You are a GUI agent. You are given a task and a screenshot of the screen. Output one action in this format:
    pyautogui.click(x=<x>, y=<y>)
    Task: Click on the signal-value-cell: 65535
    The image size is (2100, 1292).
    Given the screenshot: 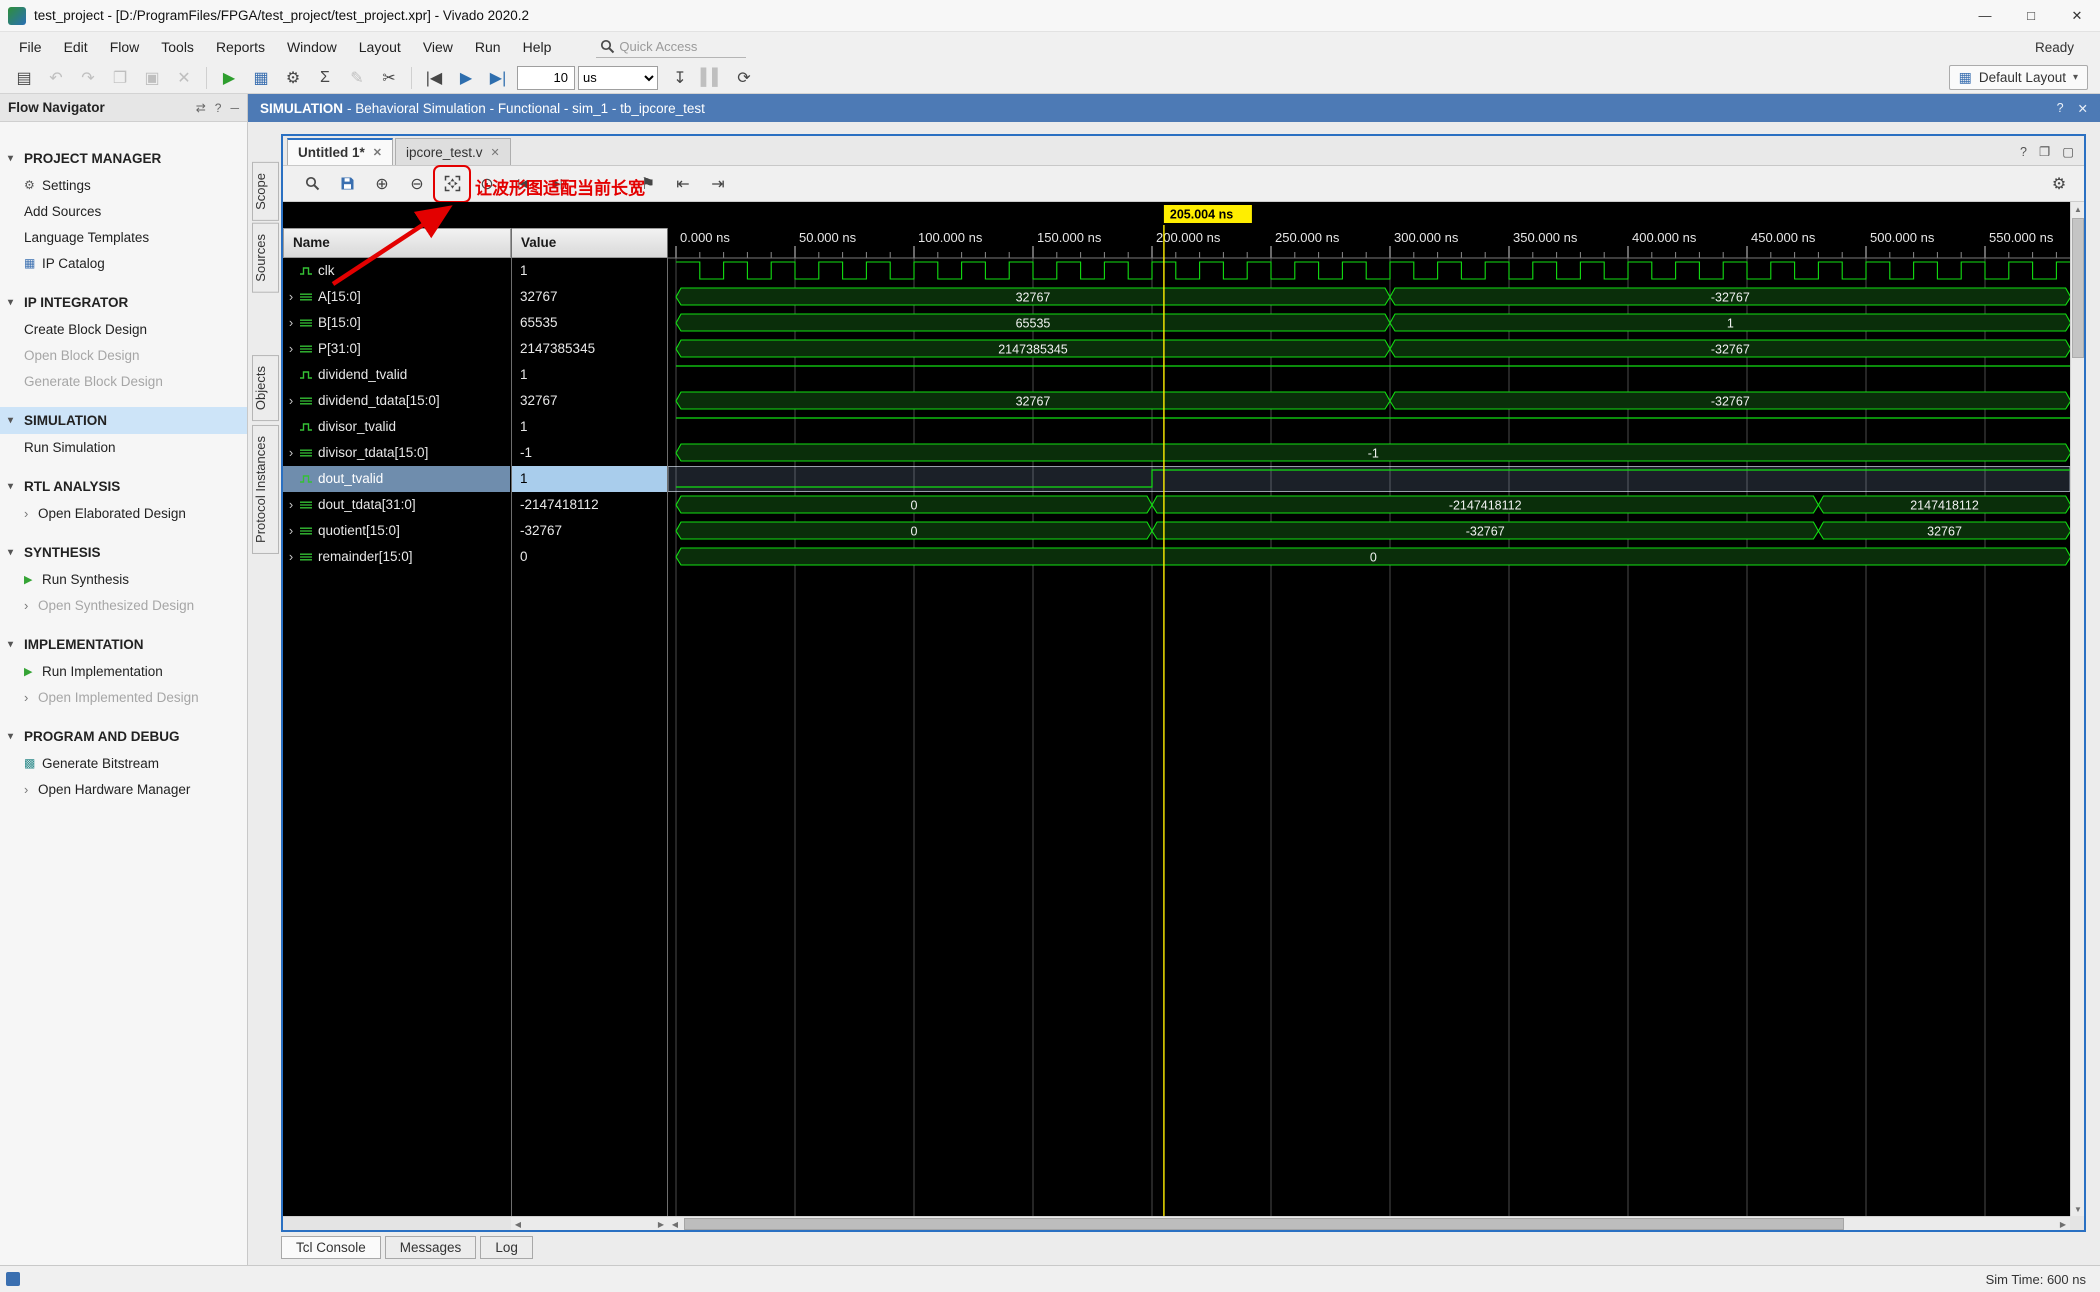 What is the action you would take?
    pyautogui.click(x=589, y=323)
    